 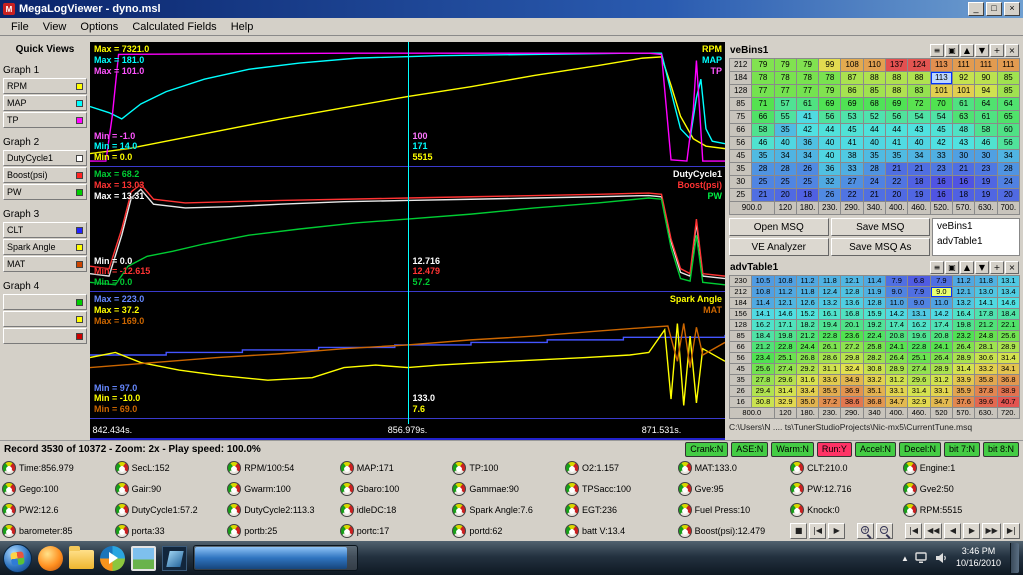 I want to click on table-cell: 31.4, so click(x=1008, y=358).